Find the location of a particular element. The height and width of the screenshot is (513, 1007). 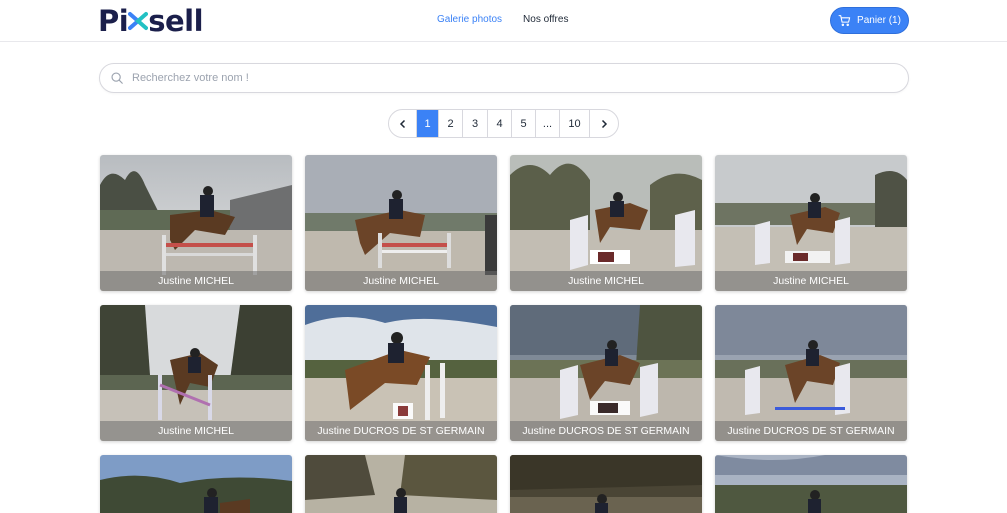

cart-button: Panier (1) is located at coordinates (869, 20).